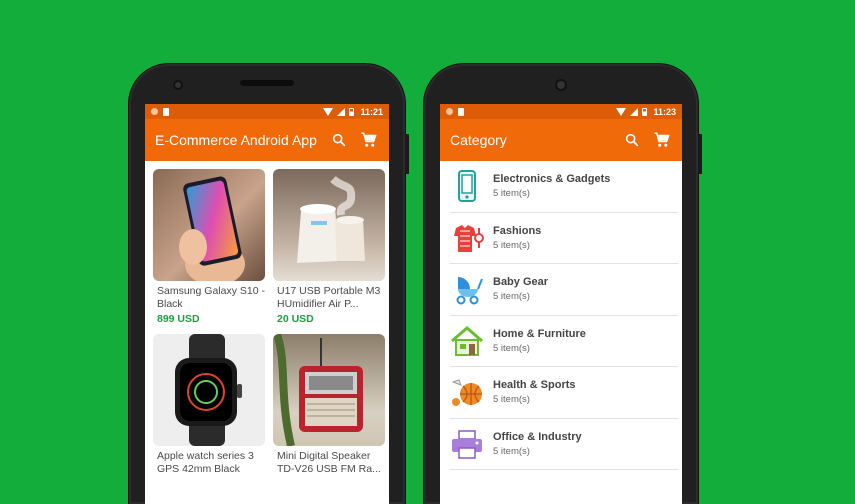 This screenshot has height=504, width=855. What do you see at coordinates (205, 462) in the screenshot?
I see `product-name: Apple watch series 3 GPS 42mm Black` at bounding box center [205, 462].